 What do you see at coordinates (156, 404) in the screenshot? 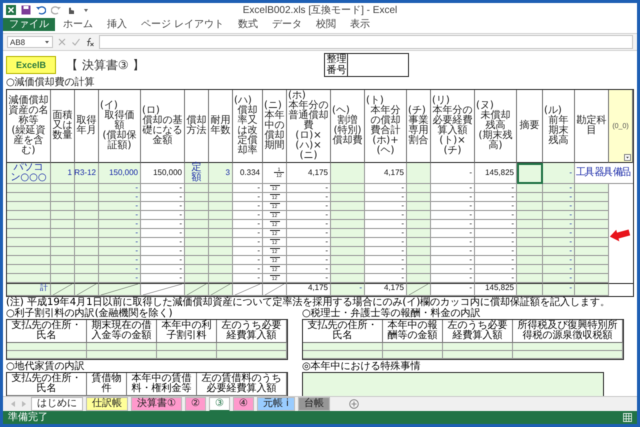
I see `sheet-tab: 決算書①` at bounding box center [156, 404].